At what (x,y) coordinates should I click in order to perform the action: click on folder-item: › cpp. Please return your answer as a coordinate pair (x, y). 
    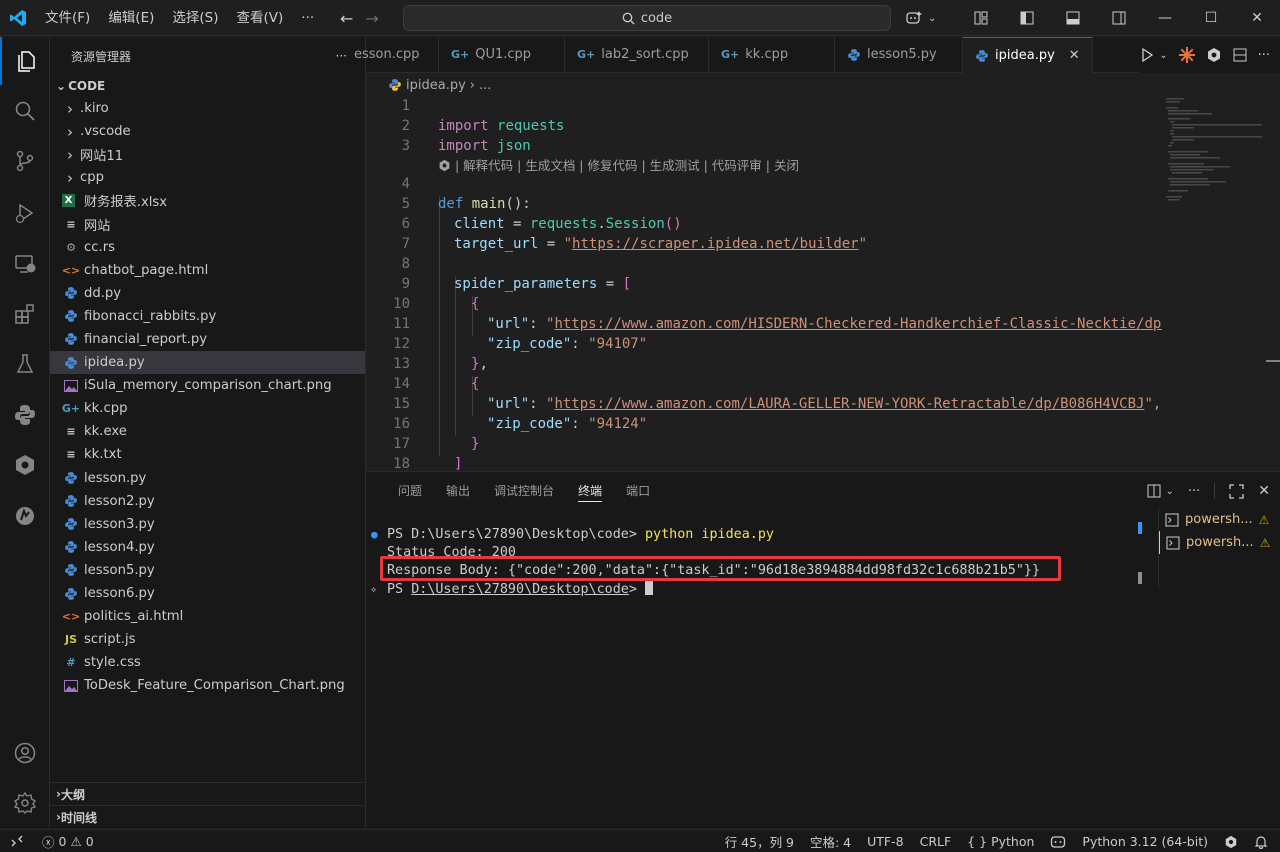
    Looking at the image, I should click on (207, 177).